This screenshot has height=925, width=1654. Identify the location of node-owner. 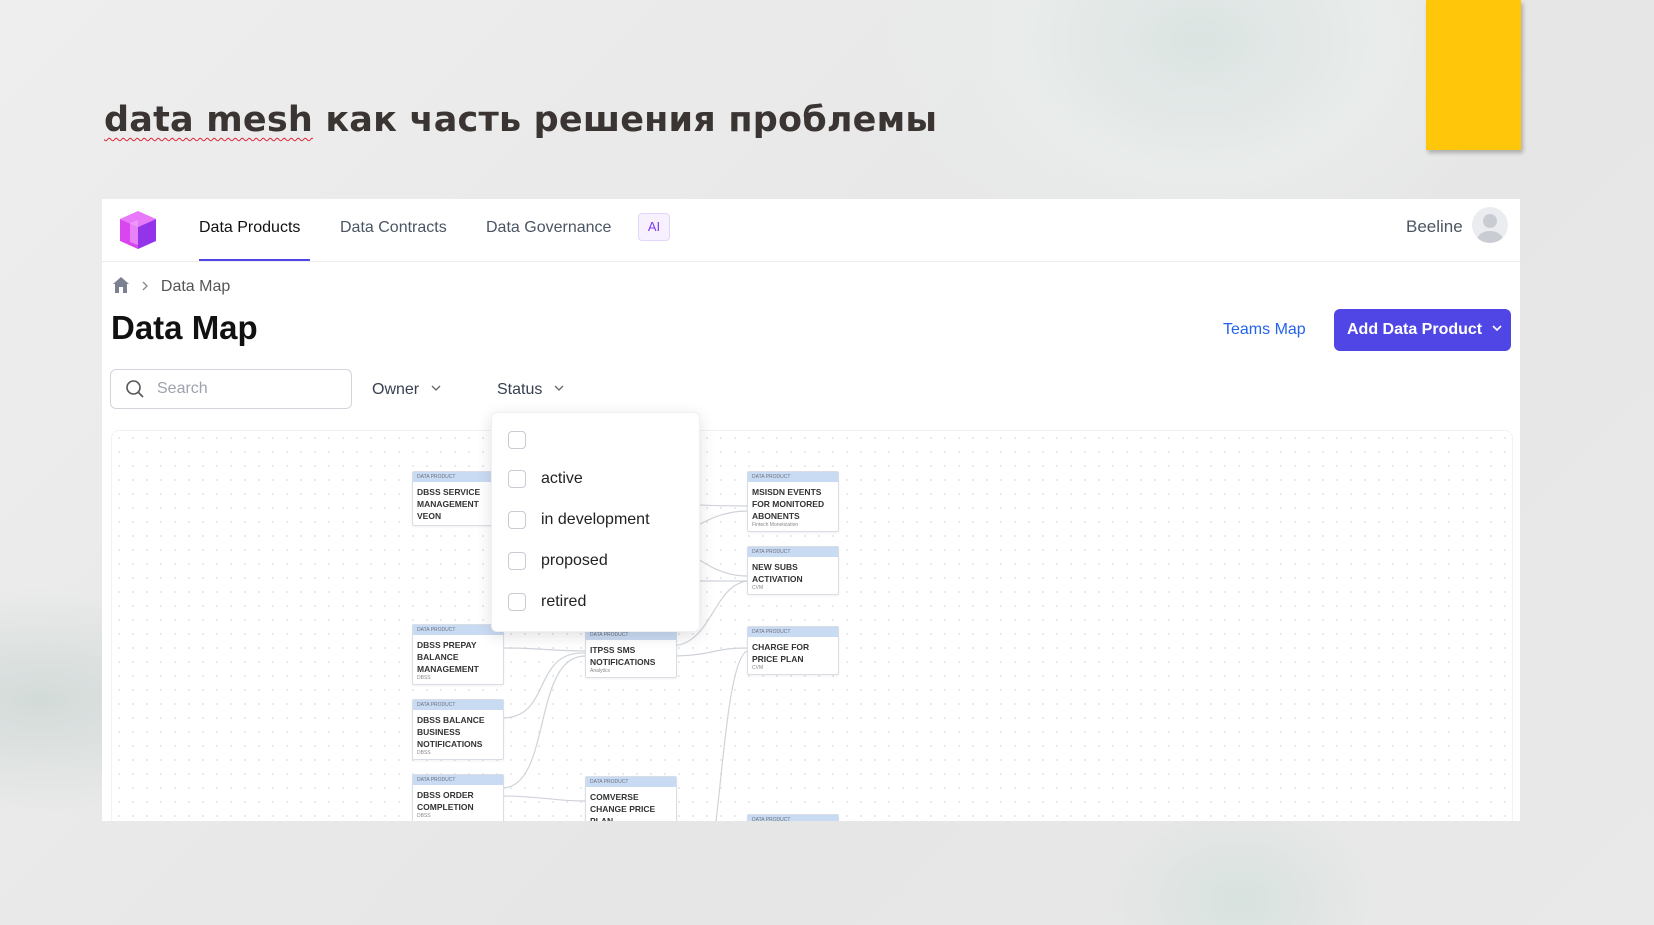
(458, 523).